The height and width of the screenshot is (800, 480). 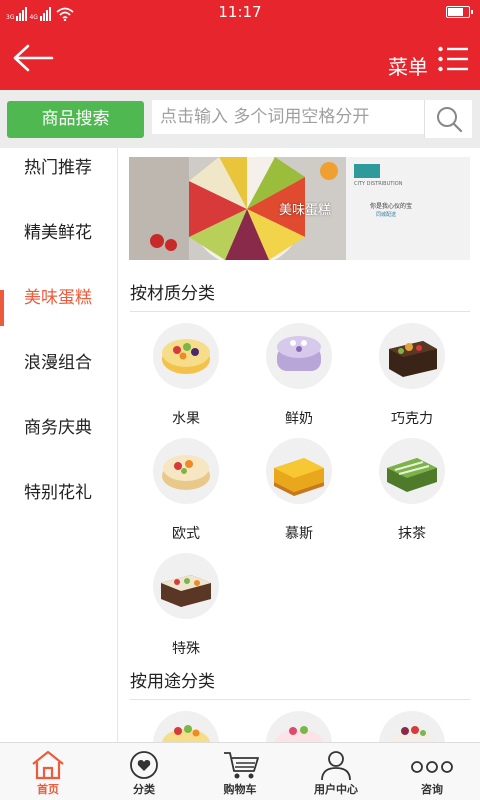 I want to click on category-cream: 鲜奶, so click(x=299, y=375).